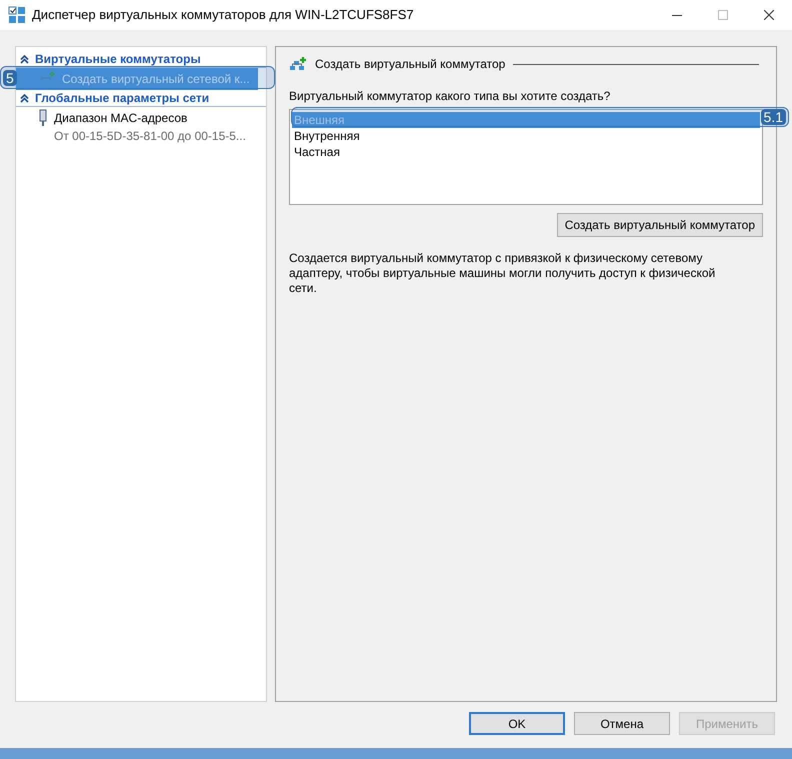  I want to click on dialog-button: OK, so click(517, 723).